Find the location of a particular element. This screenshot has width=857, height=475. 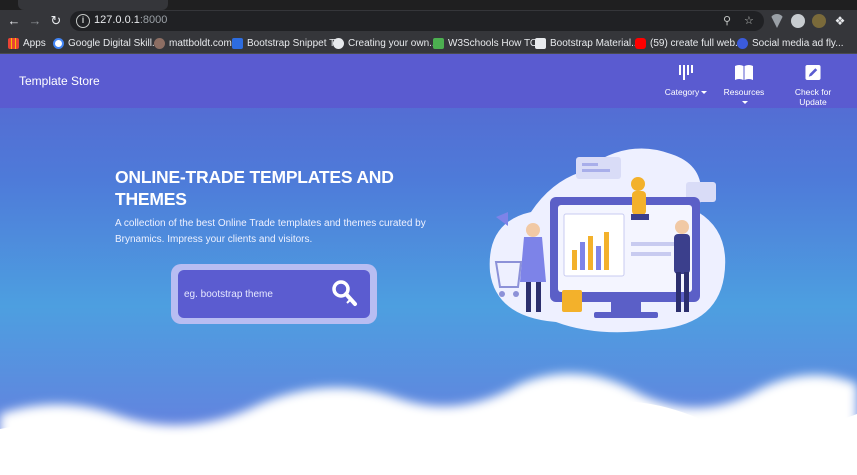

site-info-icon: i is located at coordinates (83, 21).